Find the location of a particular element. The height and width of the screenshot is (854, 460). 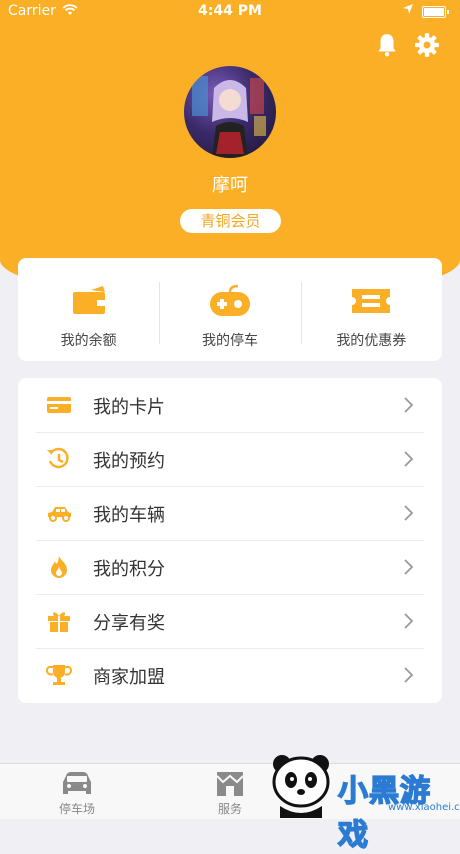

menu-item-label: 商家加盟 is located at coordinates (129, 677).